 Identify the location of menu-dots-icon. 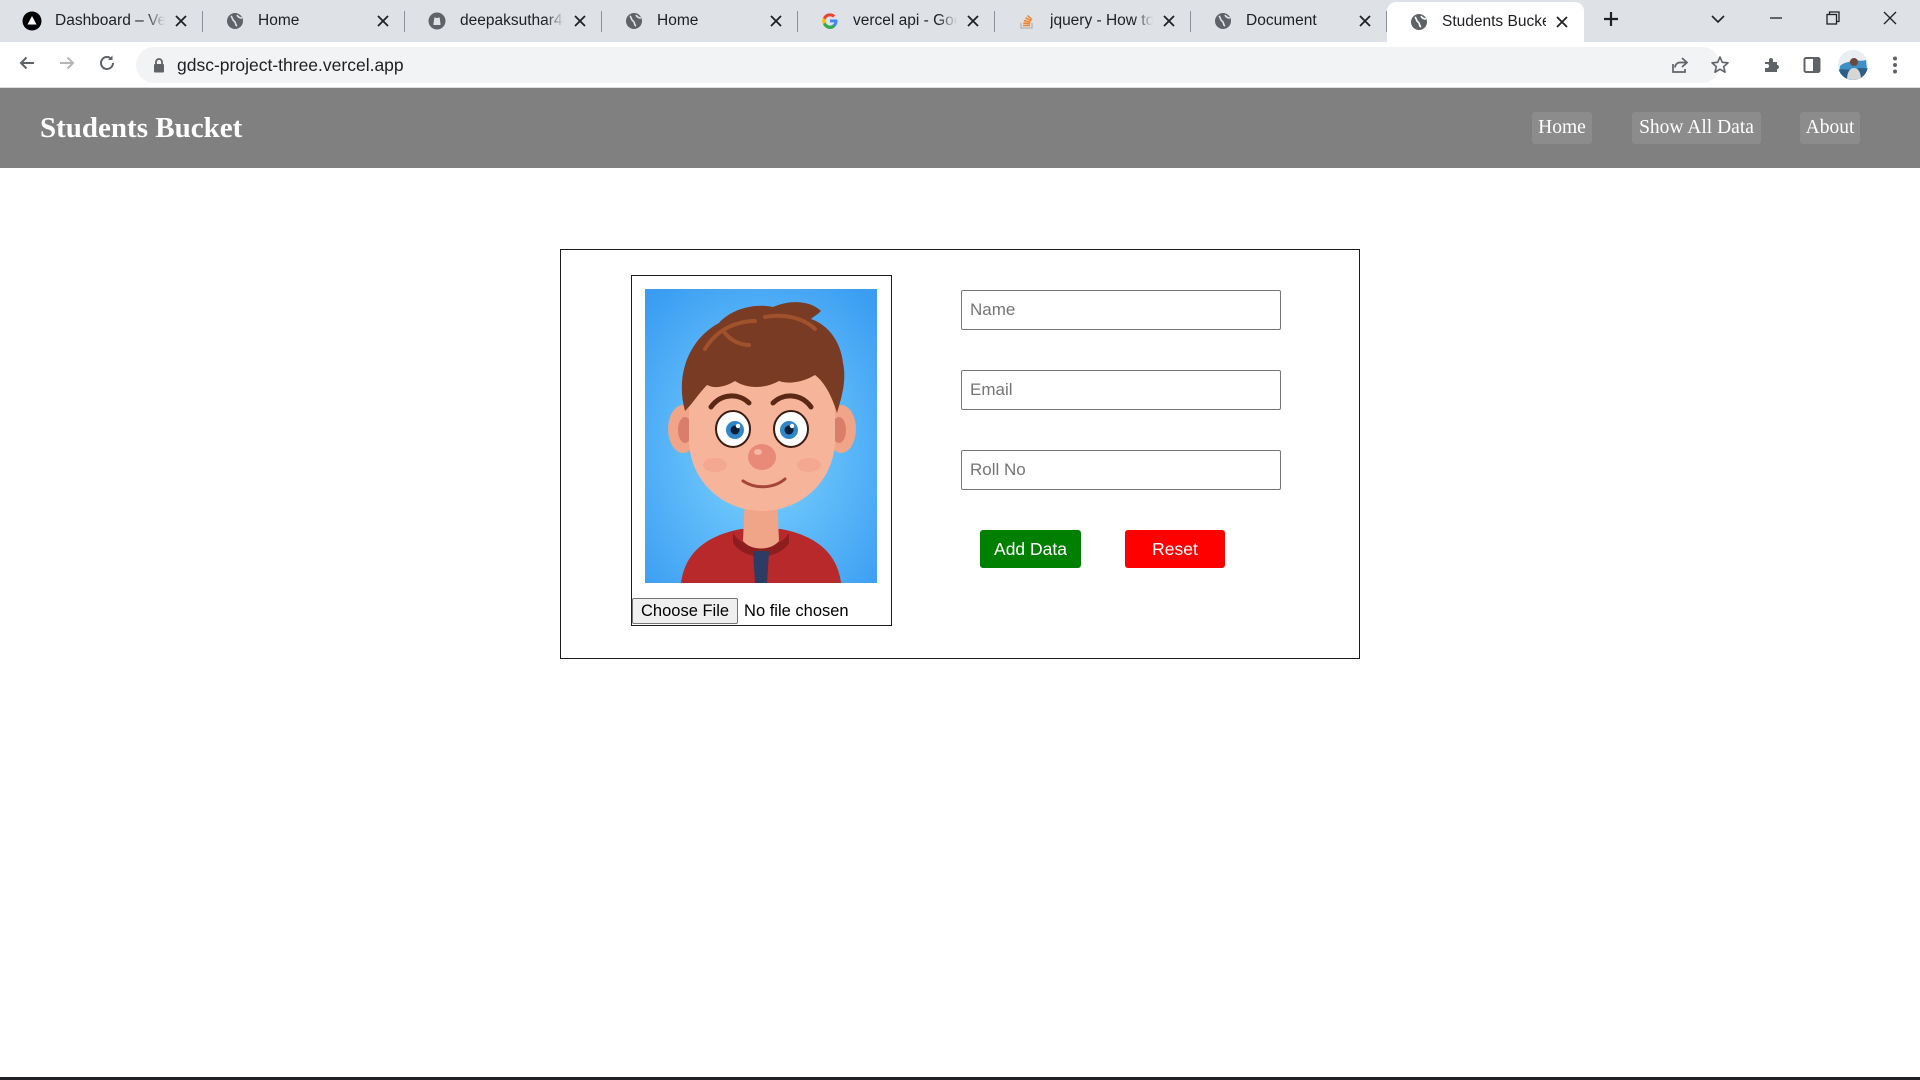
(1895, 65).